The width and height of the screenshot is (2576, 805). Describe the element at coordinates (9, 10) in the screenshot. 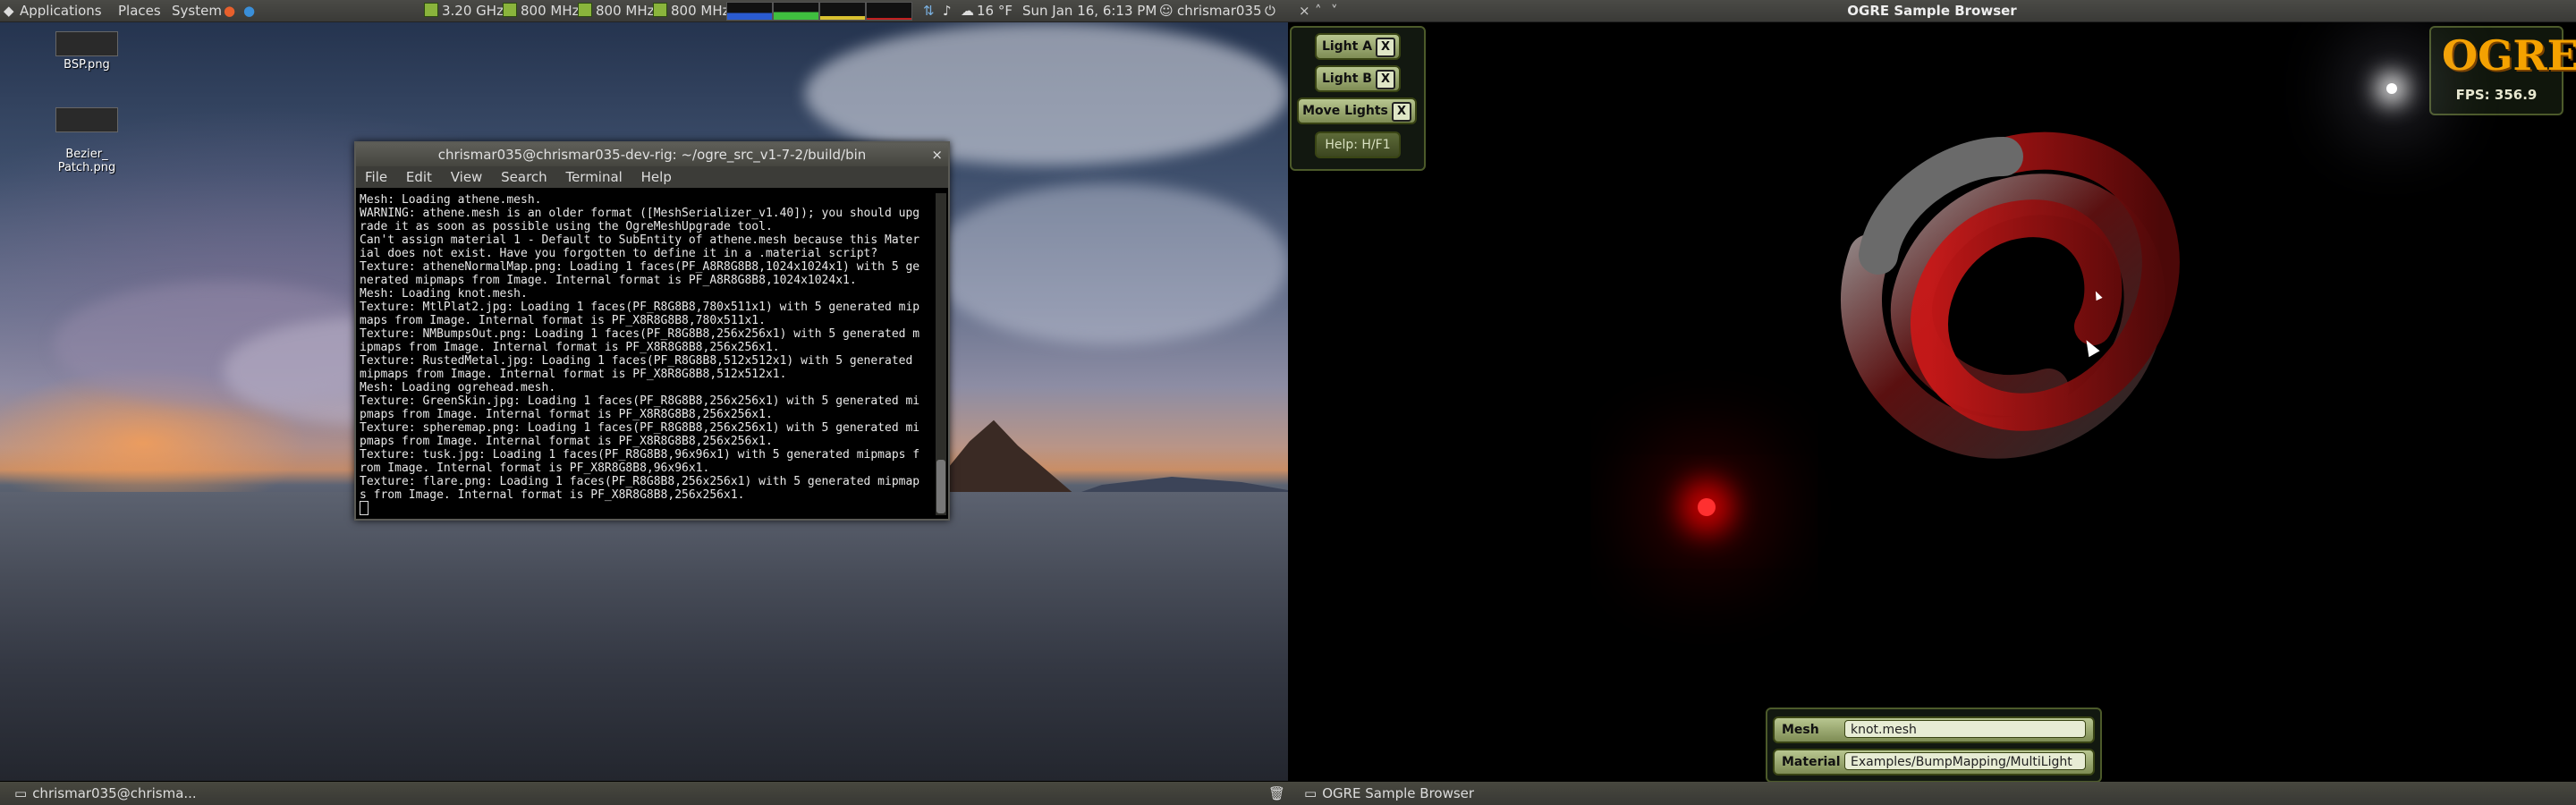

I see `ubuntu-logo-icon: ◆` at that location.